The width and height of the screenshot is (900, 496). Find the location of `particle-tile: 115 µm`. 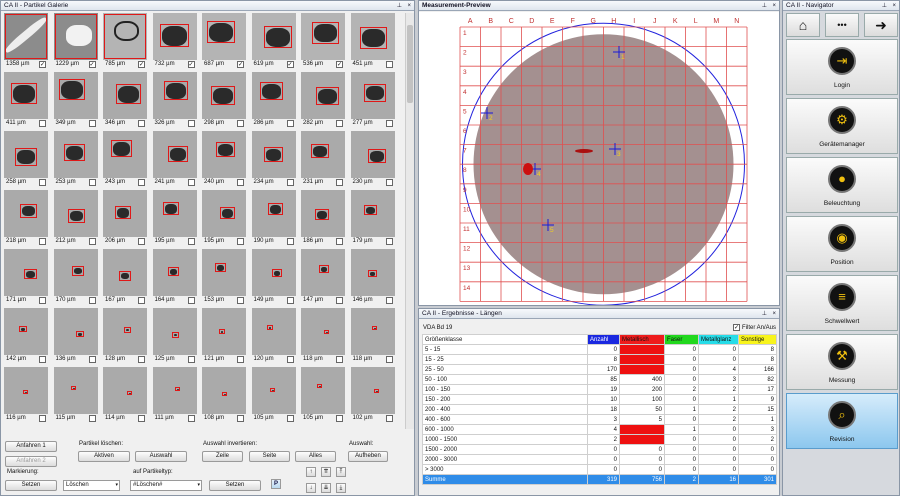

particle-tile: 115 µm is located at coordinates (76, 395).